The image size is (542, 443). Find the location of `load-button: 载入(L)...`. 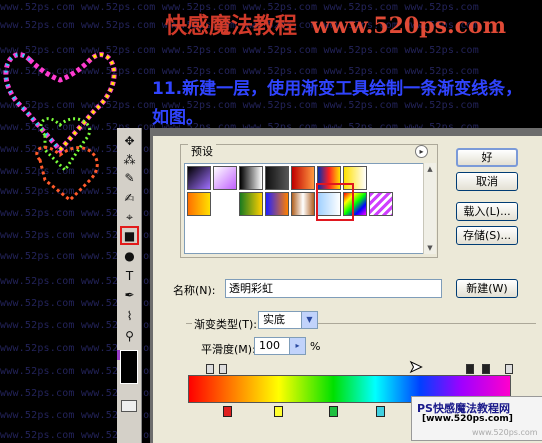

load-button: 载入(L)... is located at coordinates (487, 211).